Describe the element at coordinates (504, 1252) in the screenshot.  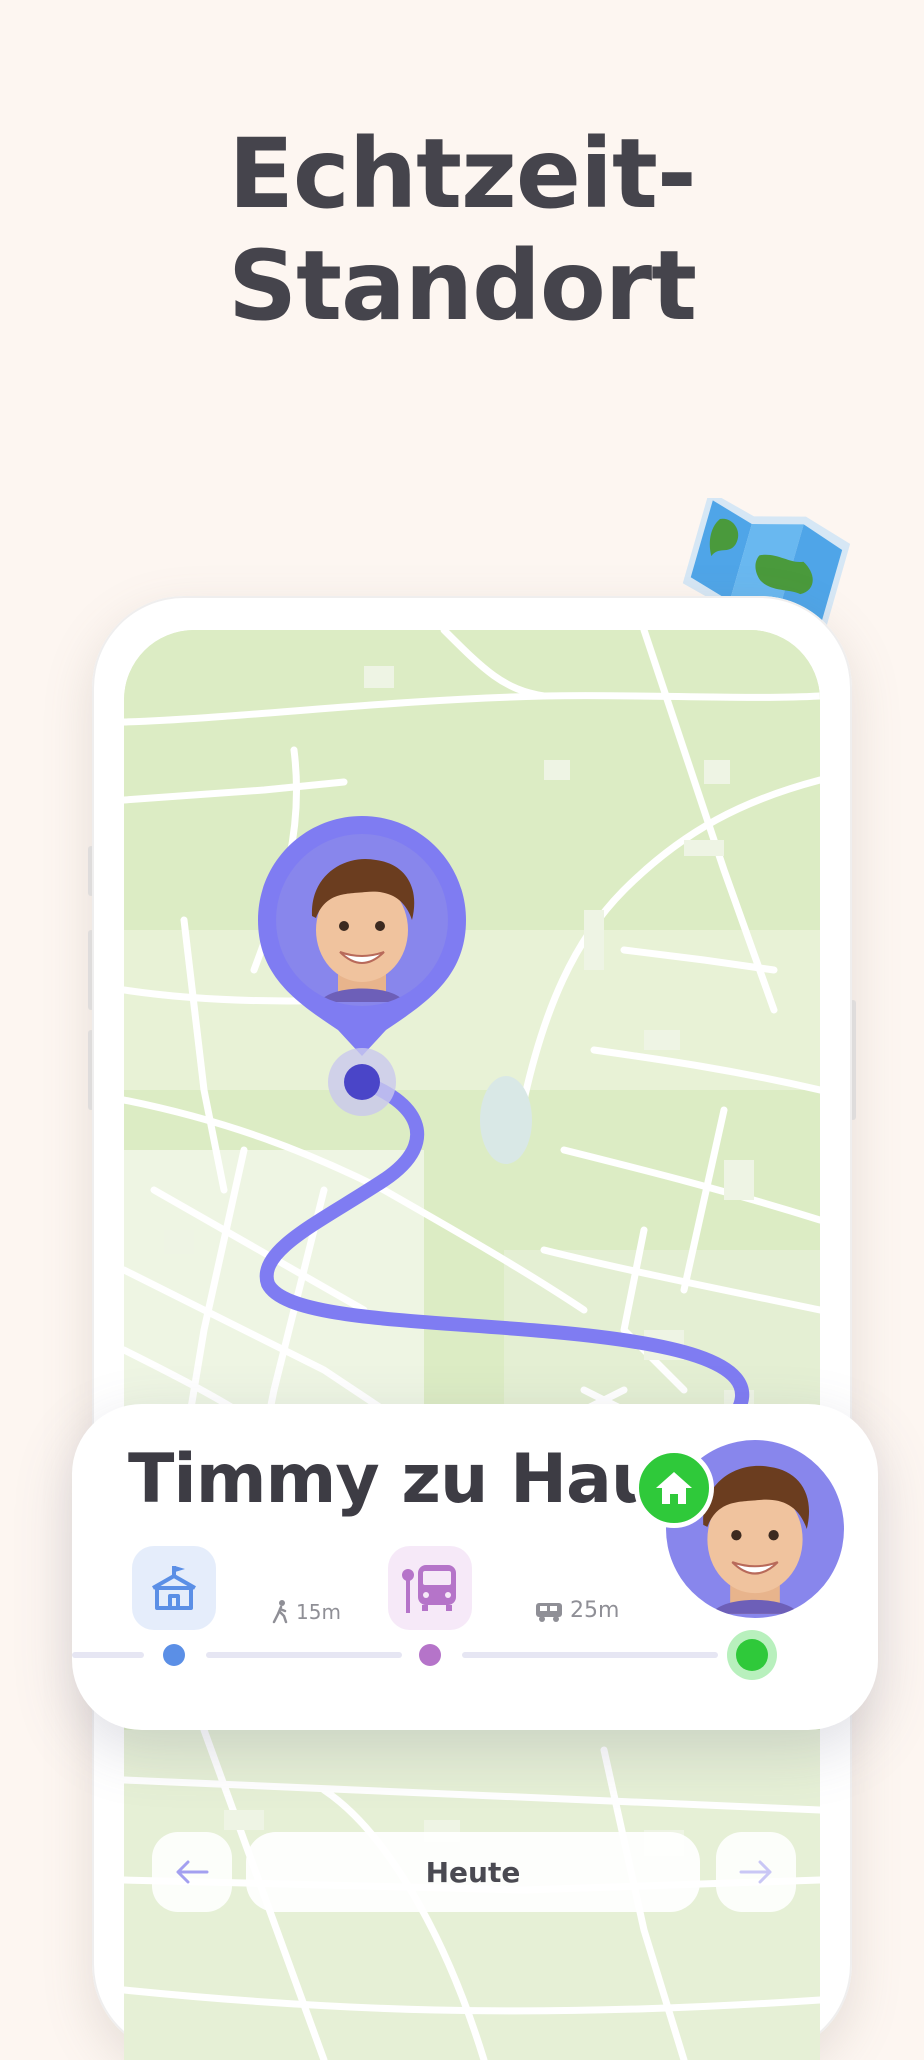
I see `route-path` at that location.